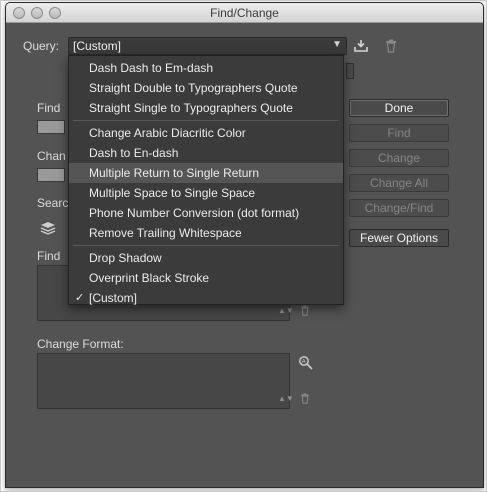 The height and width of the screenshot is (492, 487). Describe the element at coordinates (206, 258) in the screenshot. I see `menu-item-drop-shadow: Drop Shadow` at that location.